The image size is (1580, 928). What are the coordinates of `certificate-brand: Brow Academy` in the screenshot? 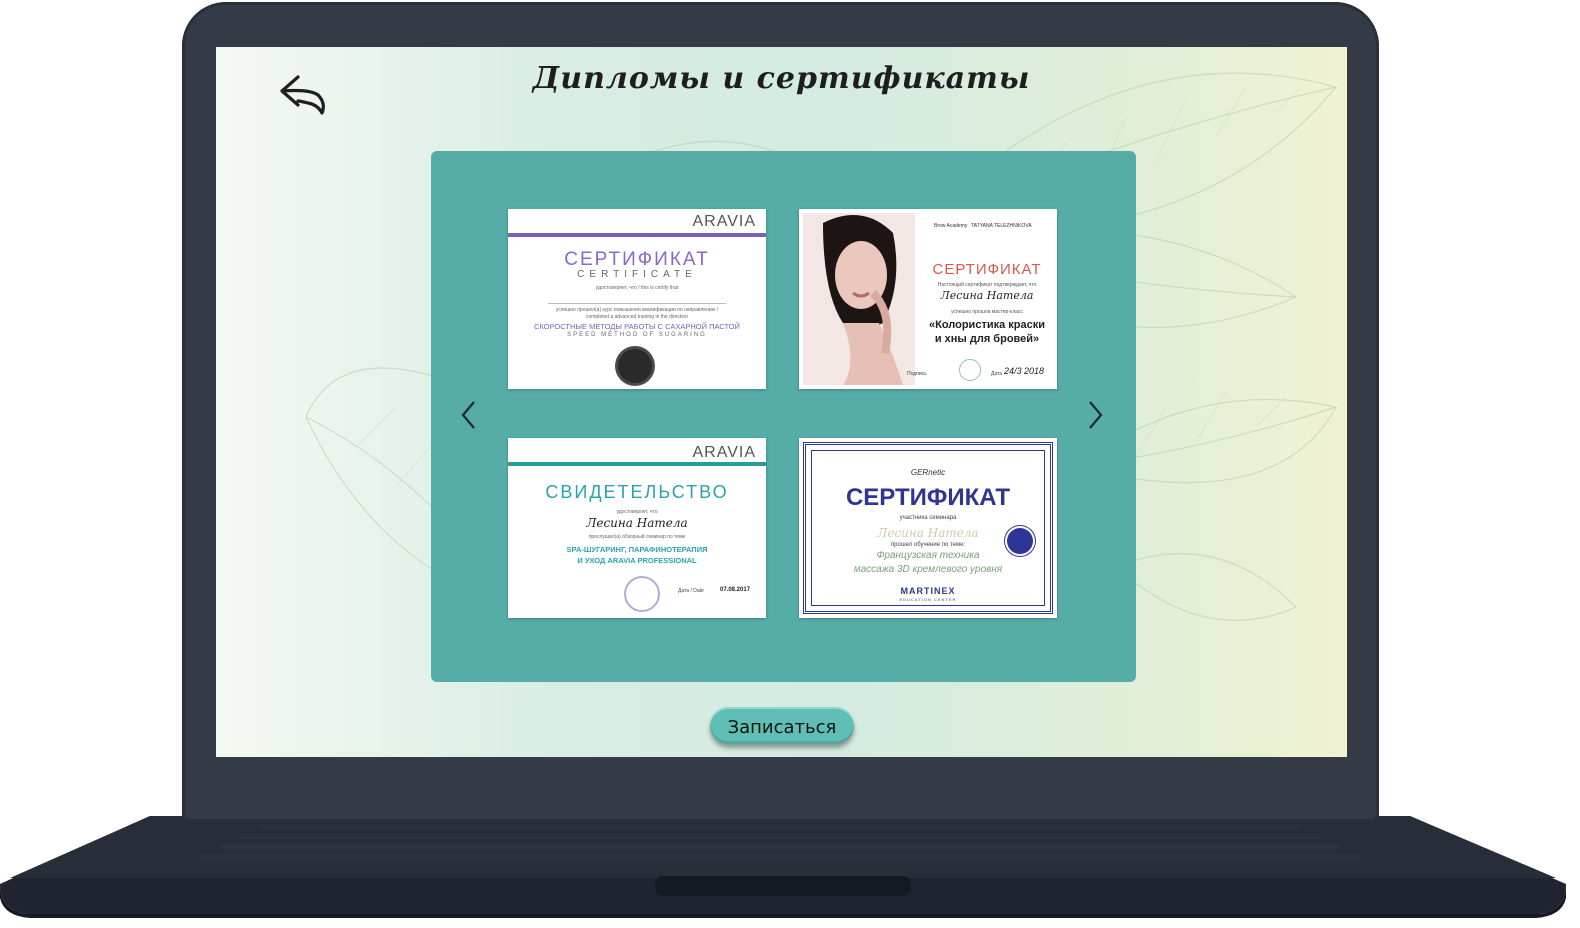 It's located at (951, 226).